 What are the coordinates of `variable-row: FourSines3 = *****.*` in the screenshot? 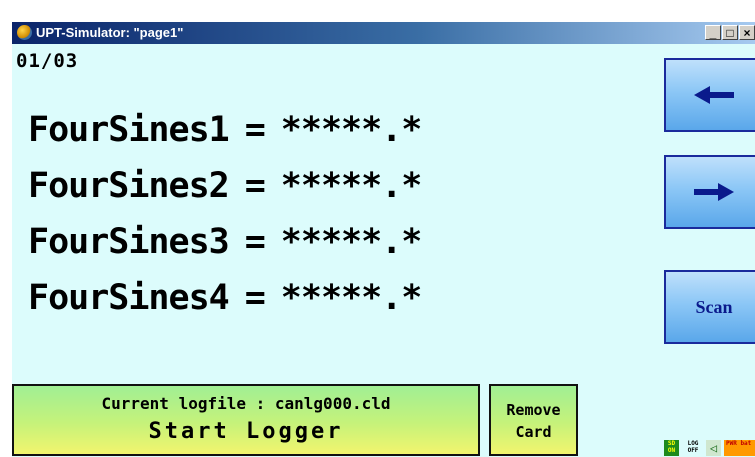 It's located at (225, 242).